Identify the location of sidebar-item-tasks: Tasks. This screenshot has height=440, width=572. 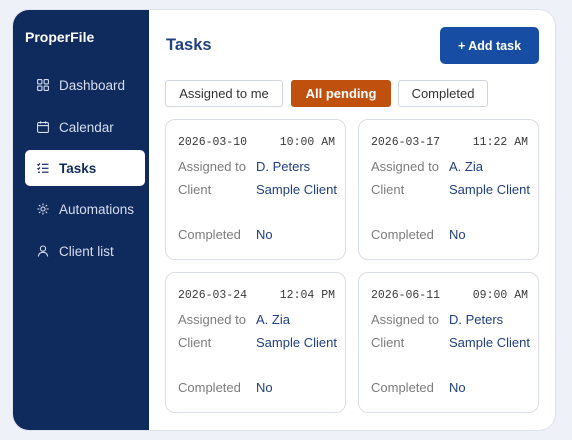
(85, 168).